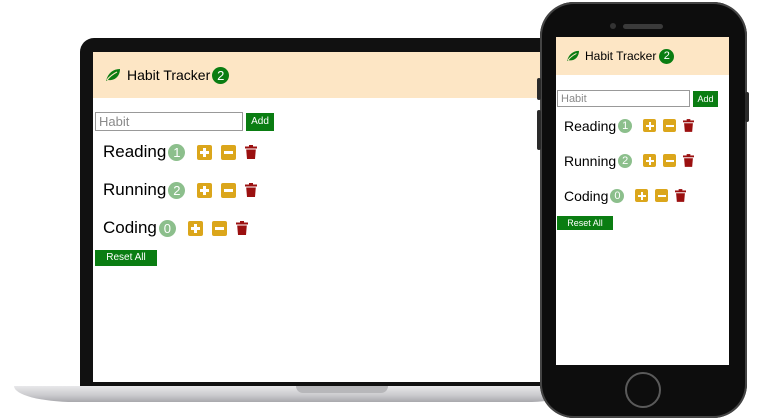 This screenshot has height=420, width=760. Describe the element at coordinates (613, 26) in the screenshot. I see `phone-camera` at that location.